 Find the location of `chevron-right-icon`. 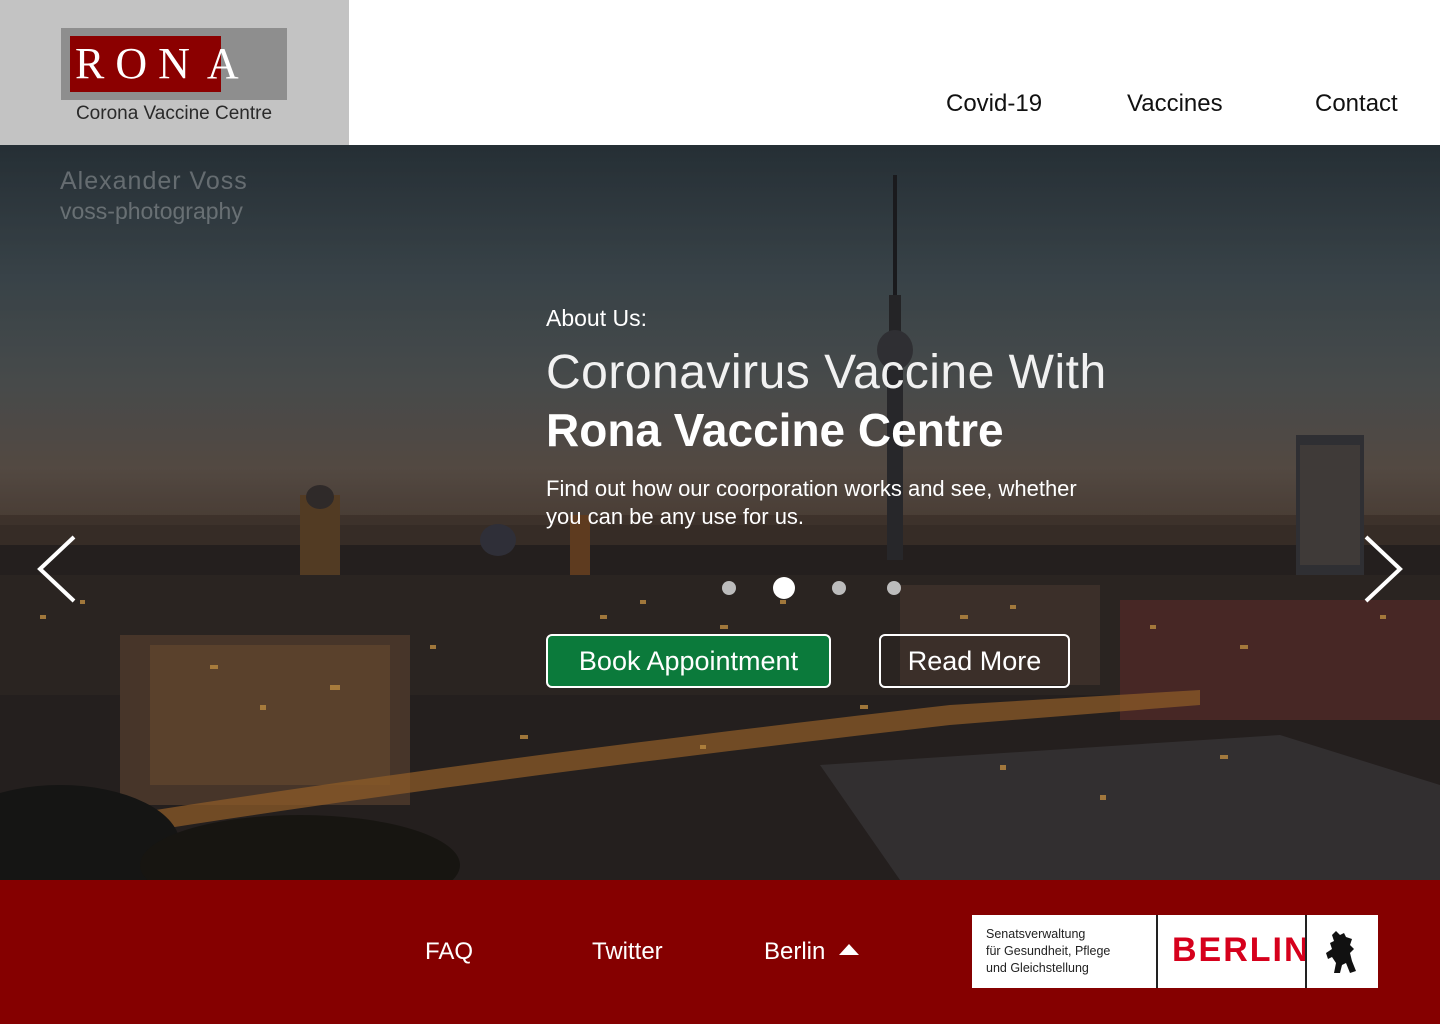

chevron-right-icon is located at coordinates (1383, 569).